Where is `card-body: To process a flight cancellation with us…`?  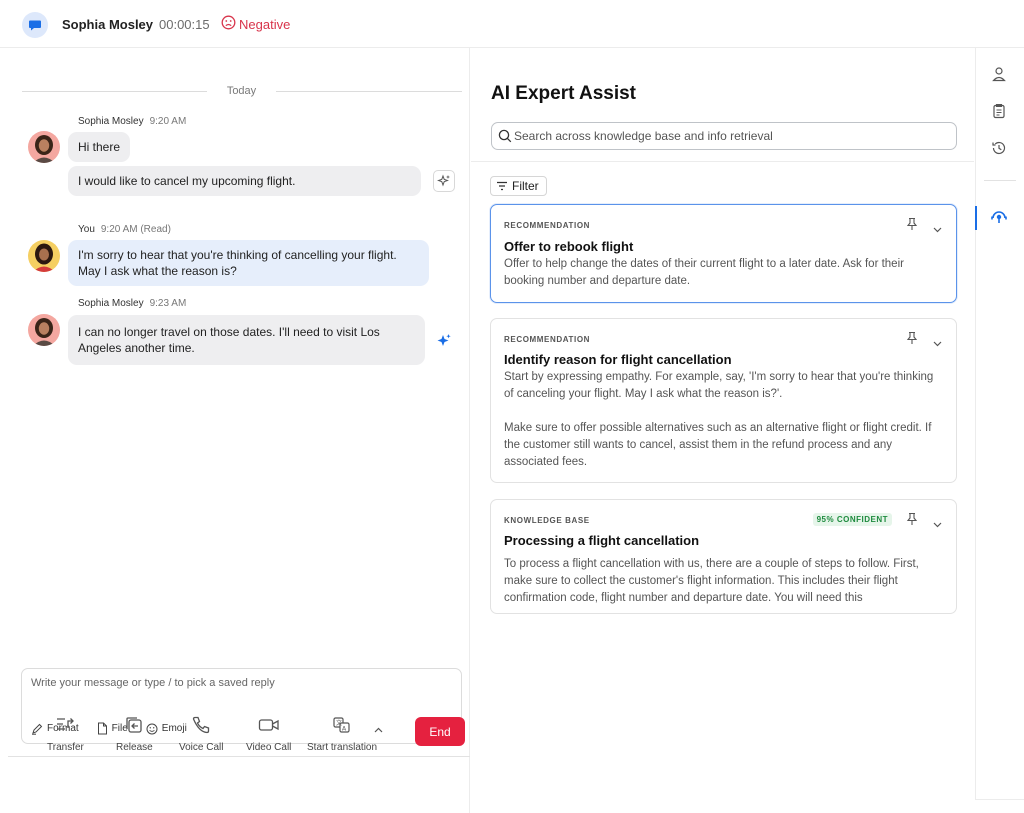 card-body: To process a flight cancellation with us… is located at coordinates (711, 581).